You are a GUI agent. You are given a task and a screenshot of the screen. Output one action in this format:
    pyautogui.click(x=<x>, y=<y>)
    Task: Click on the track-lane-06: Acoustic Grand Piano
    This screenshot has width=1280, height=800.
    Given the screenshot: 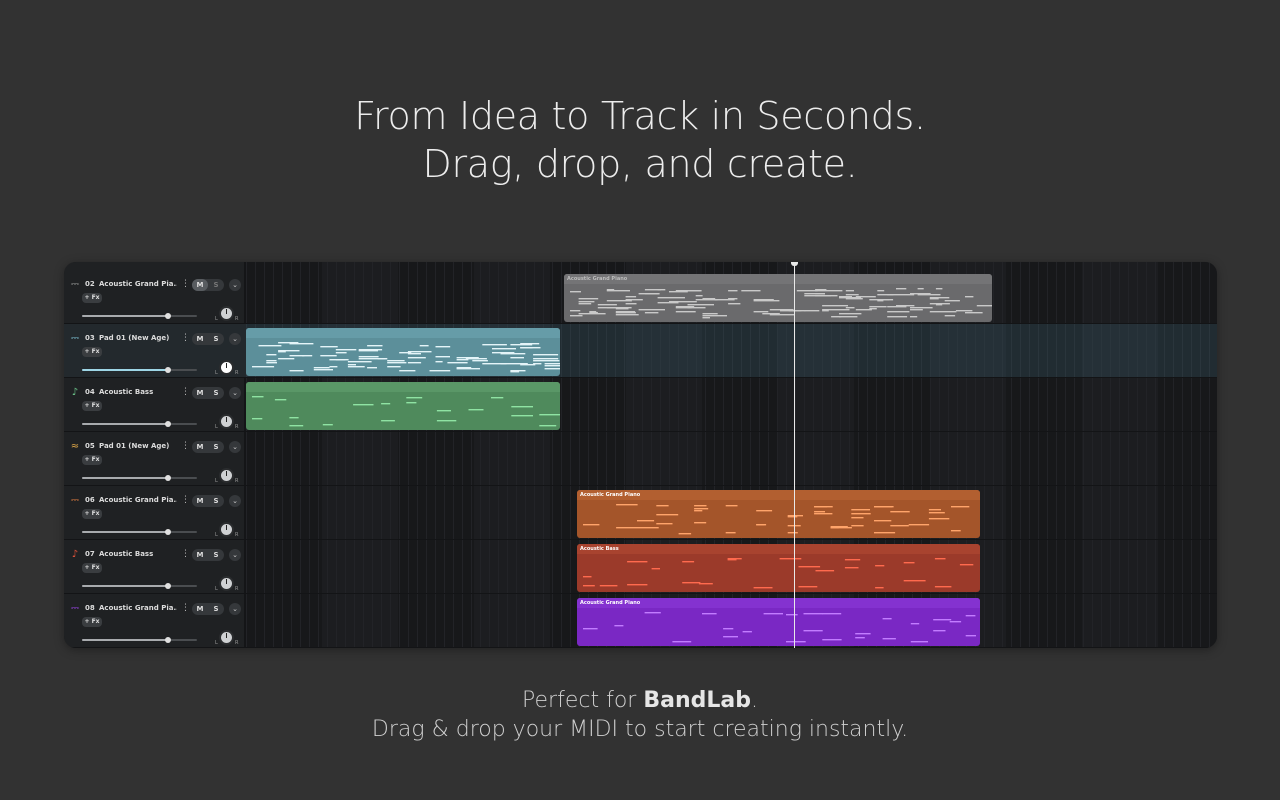 What is the action you would take?
    pyautogui.click(x=731, y=513)
    